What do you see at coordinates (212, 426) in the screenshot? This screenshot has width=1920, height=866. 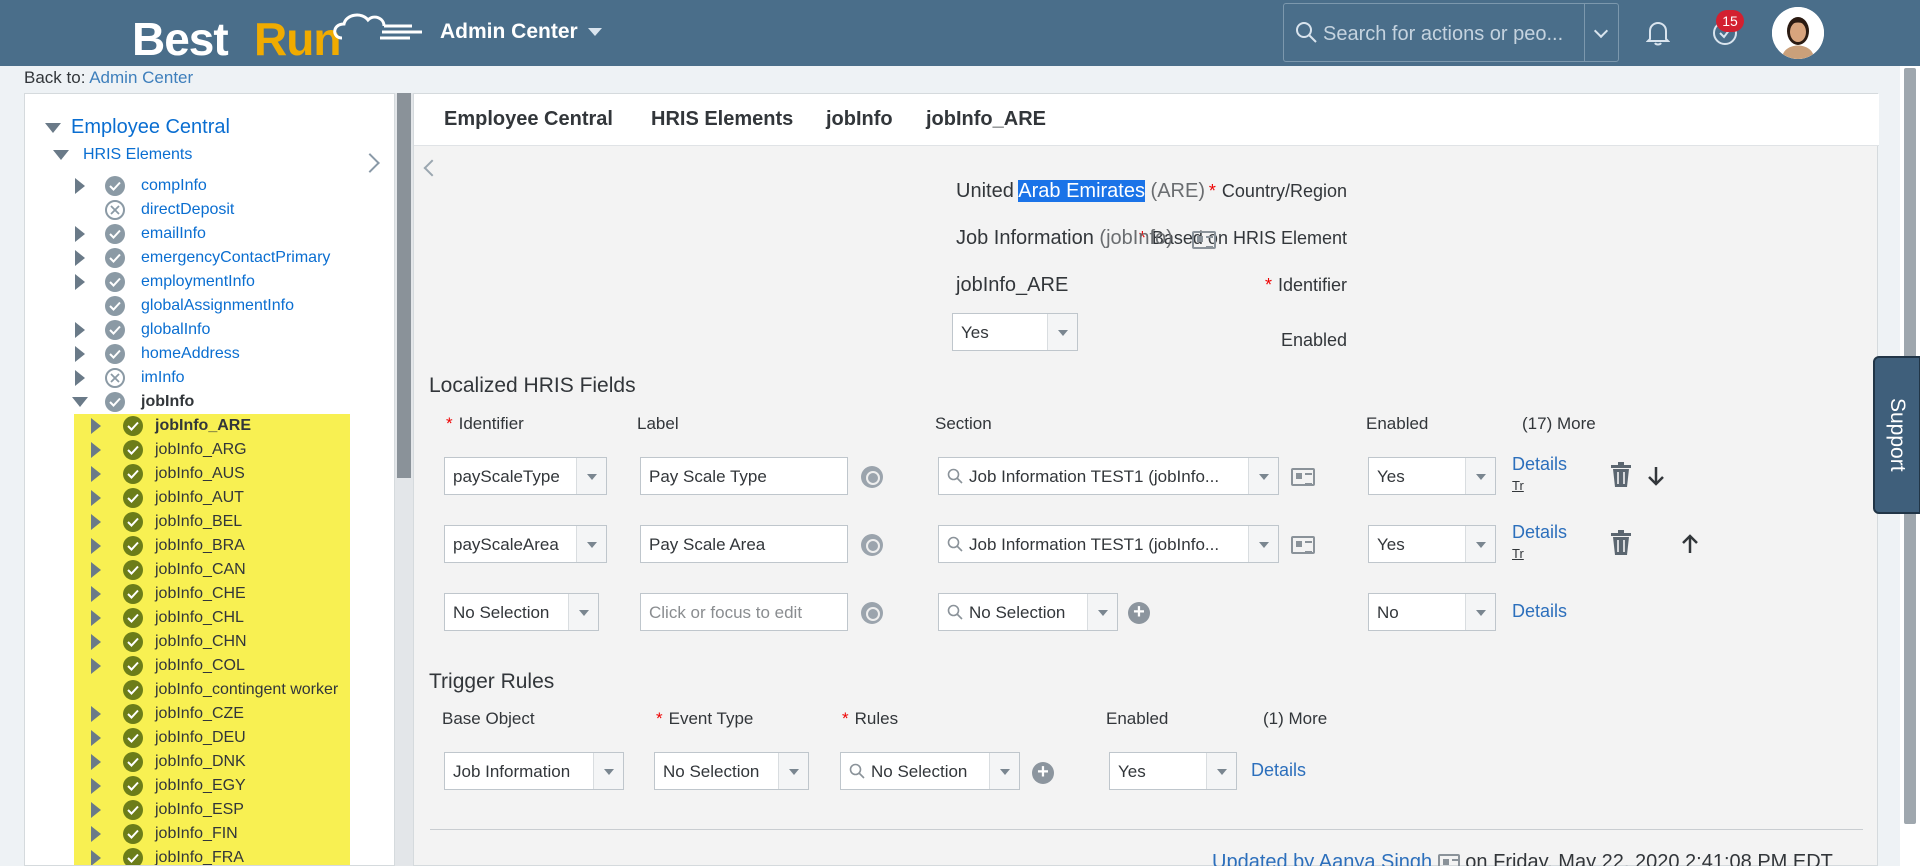 I see `tree-child-item: jobInfo_ARE` at bounding box center [212, 426].